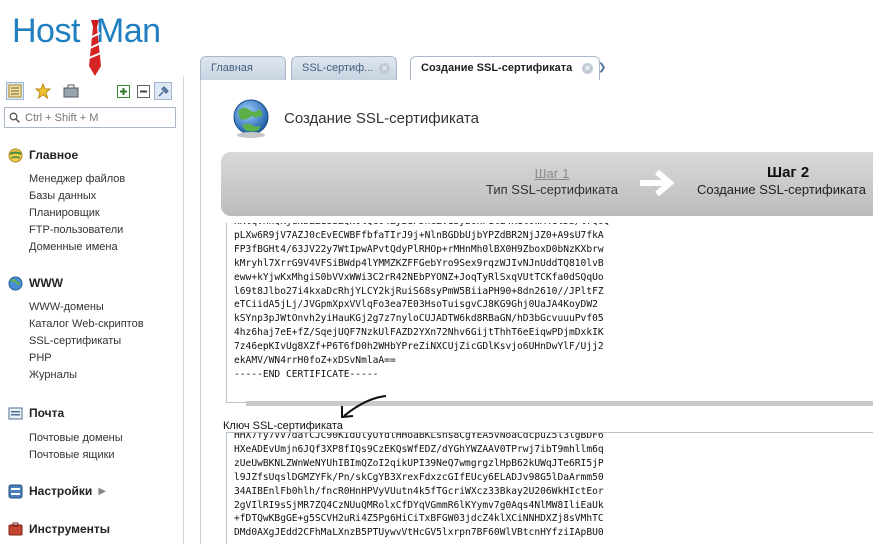  What do you see at coordinates (552, 173) in the screenshot?
I see `step-1-number: Шаг 1` at bounding box center [552, 173].